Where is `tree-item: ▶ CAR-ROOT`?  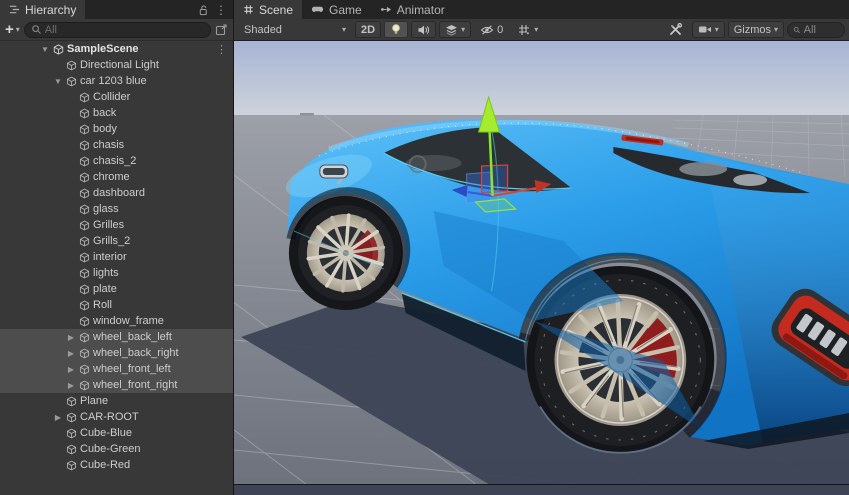 tree-item: ▶ CAR-ROOT is located at coordinates (116, 417).